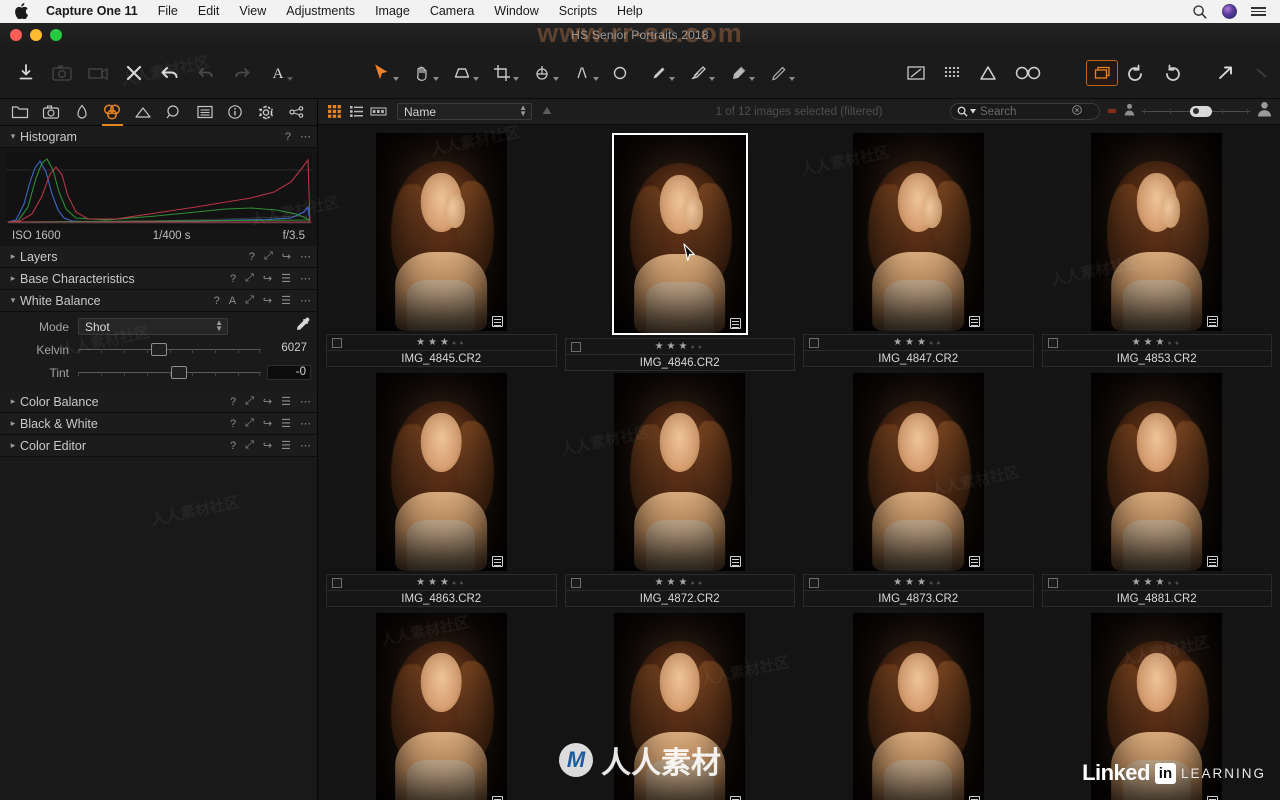 The width and height of the screenshot is (1280, 800). I want to click on sort-by-select: Name ▲ ▼, so click(464, 111).